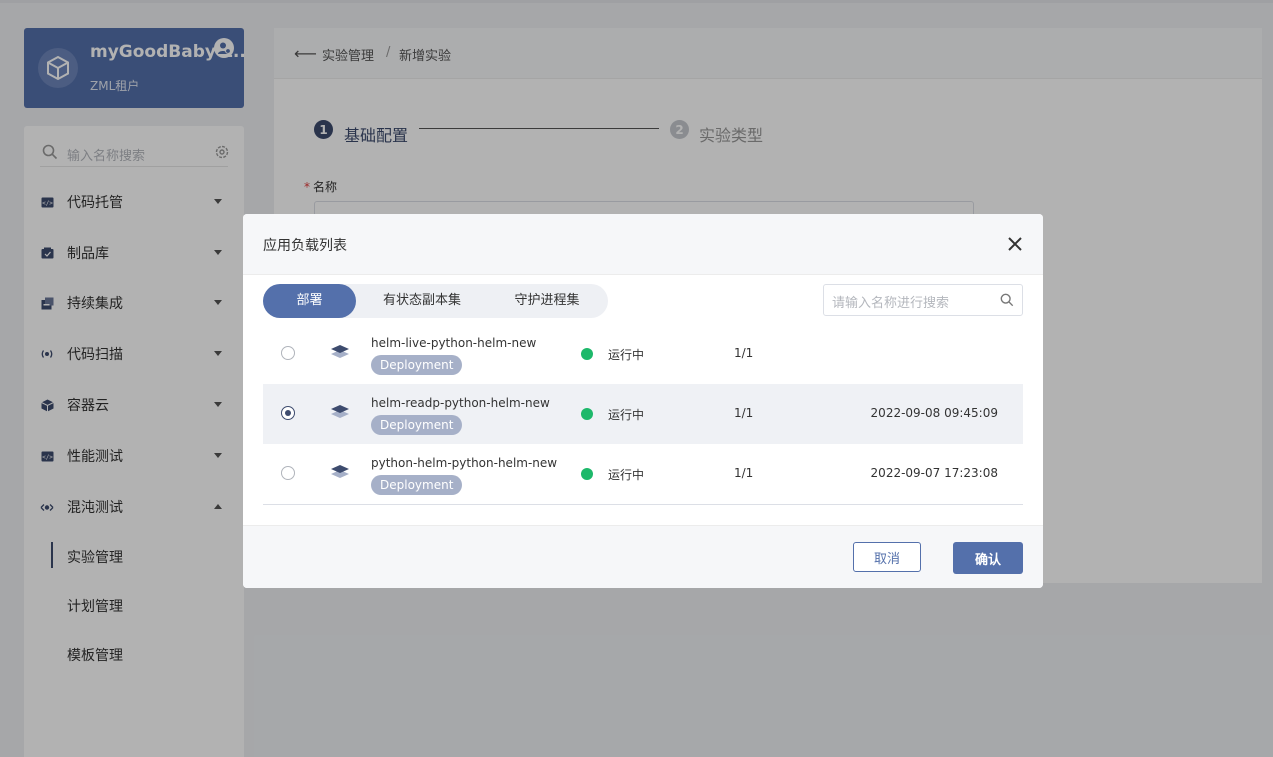  Describe the element at coordinates (460, 403) in the screenshot. I see `workload-name: helm-readp-python-helm-new` at that location.